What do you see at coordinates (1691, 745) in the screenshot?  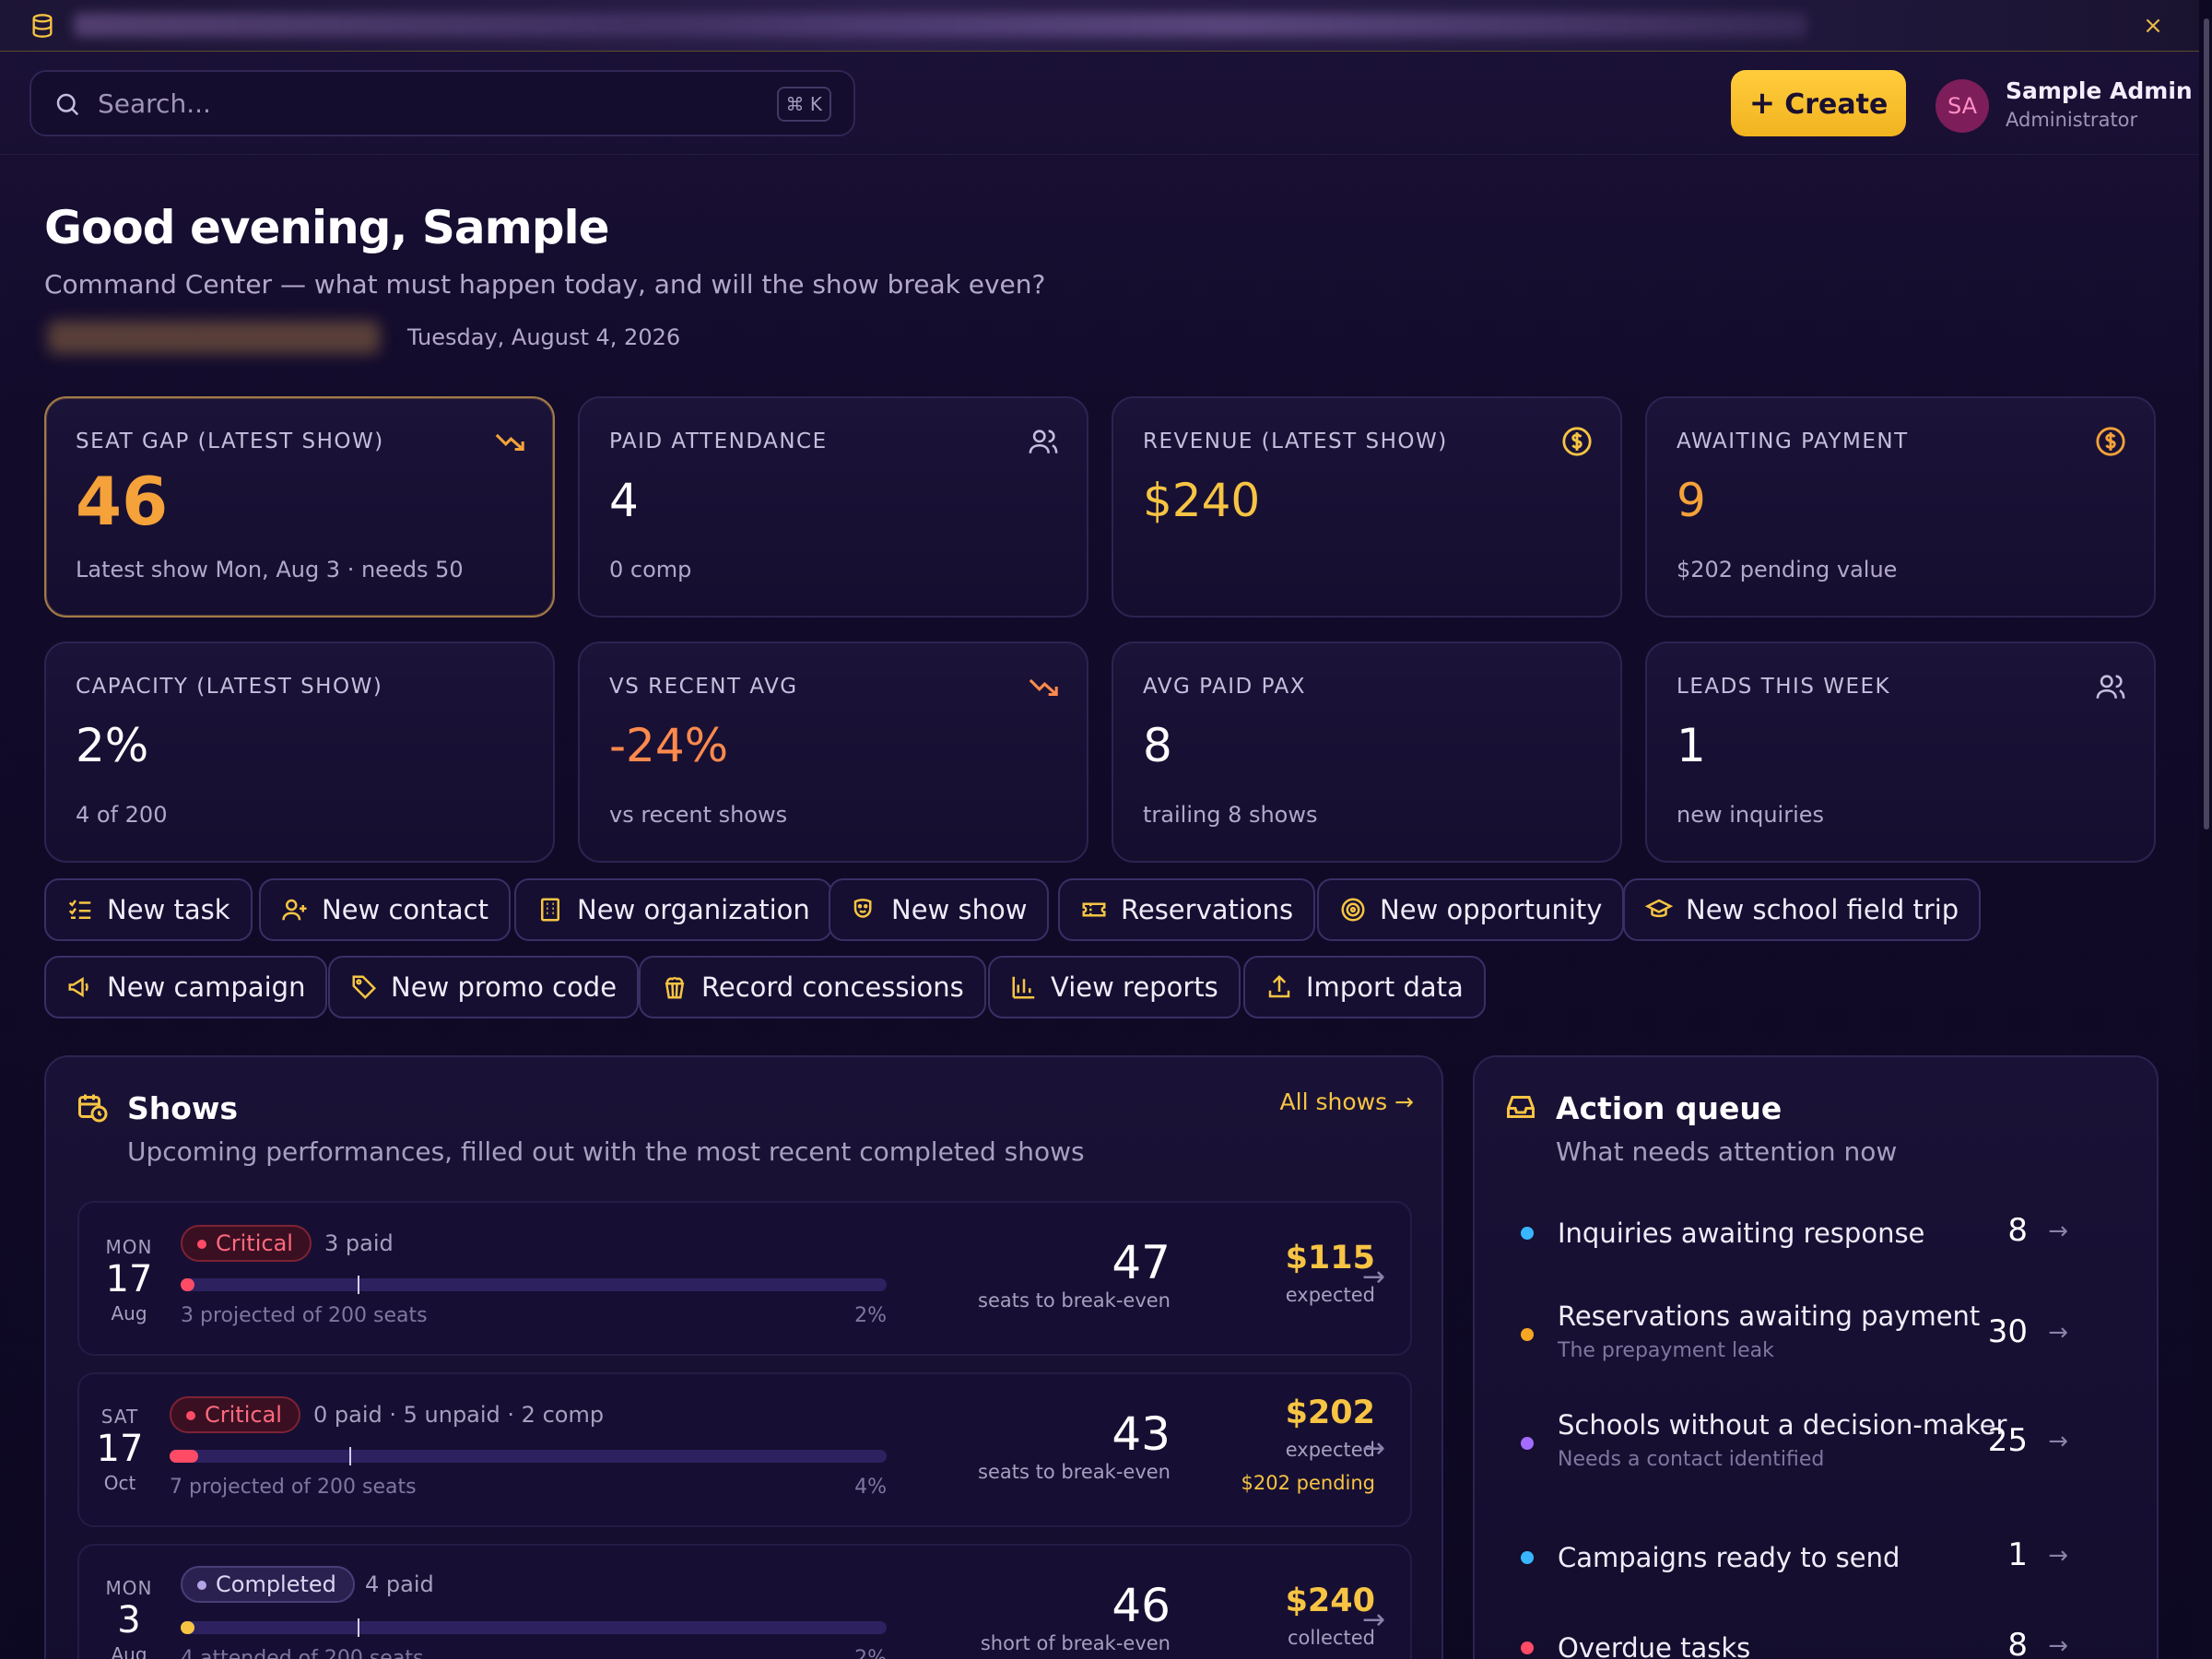 I see `stat-value: 1` at bounding box center [1691, 745].